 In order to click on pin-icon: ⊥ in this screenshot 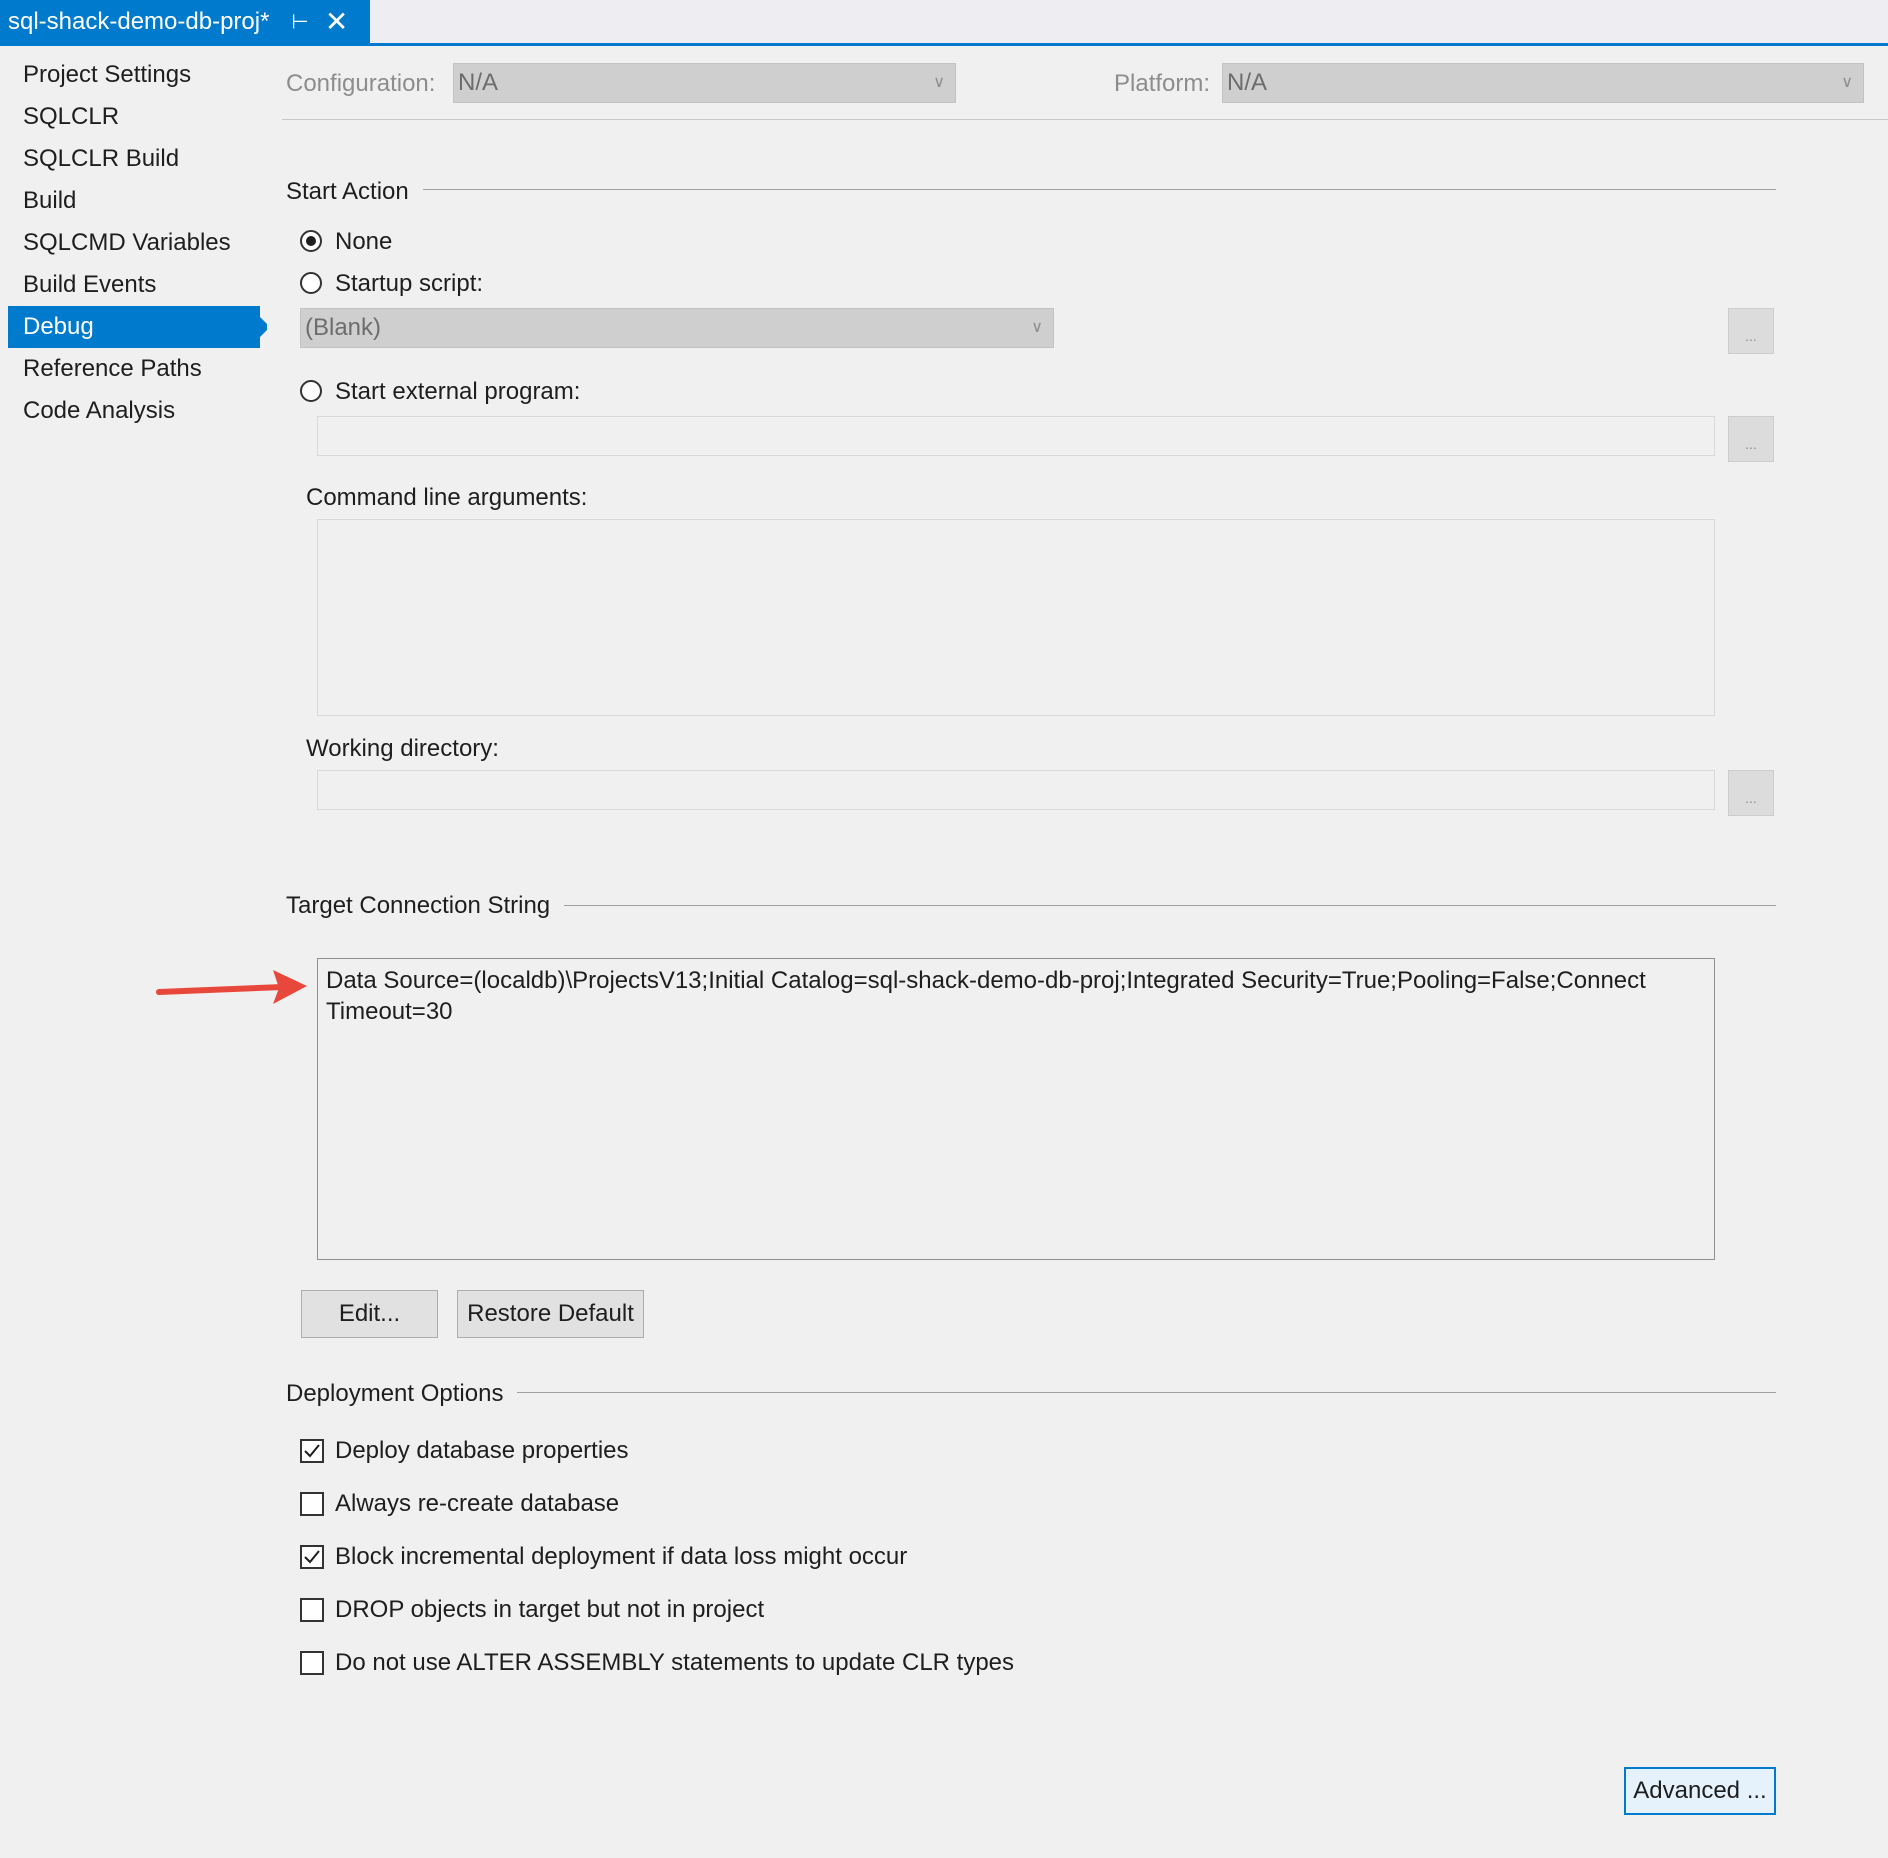, I will do `click(300, 21)`.